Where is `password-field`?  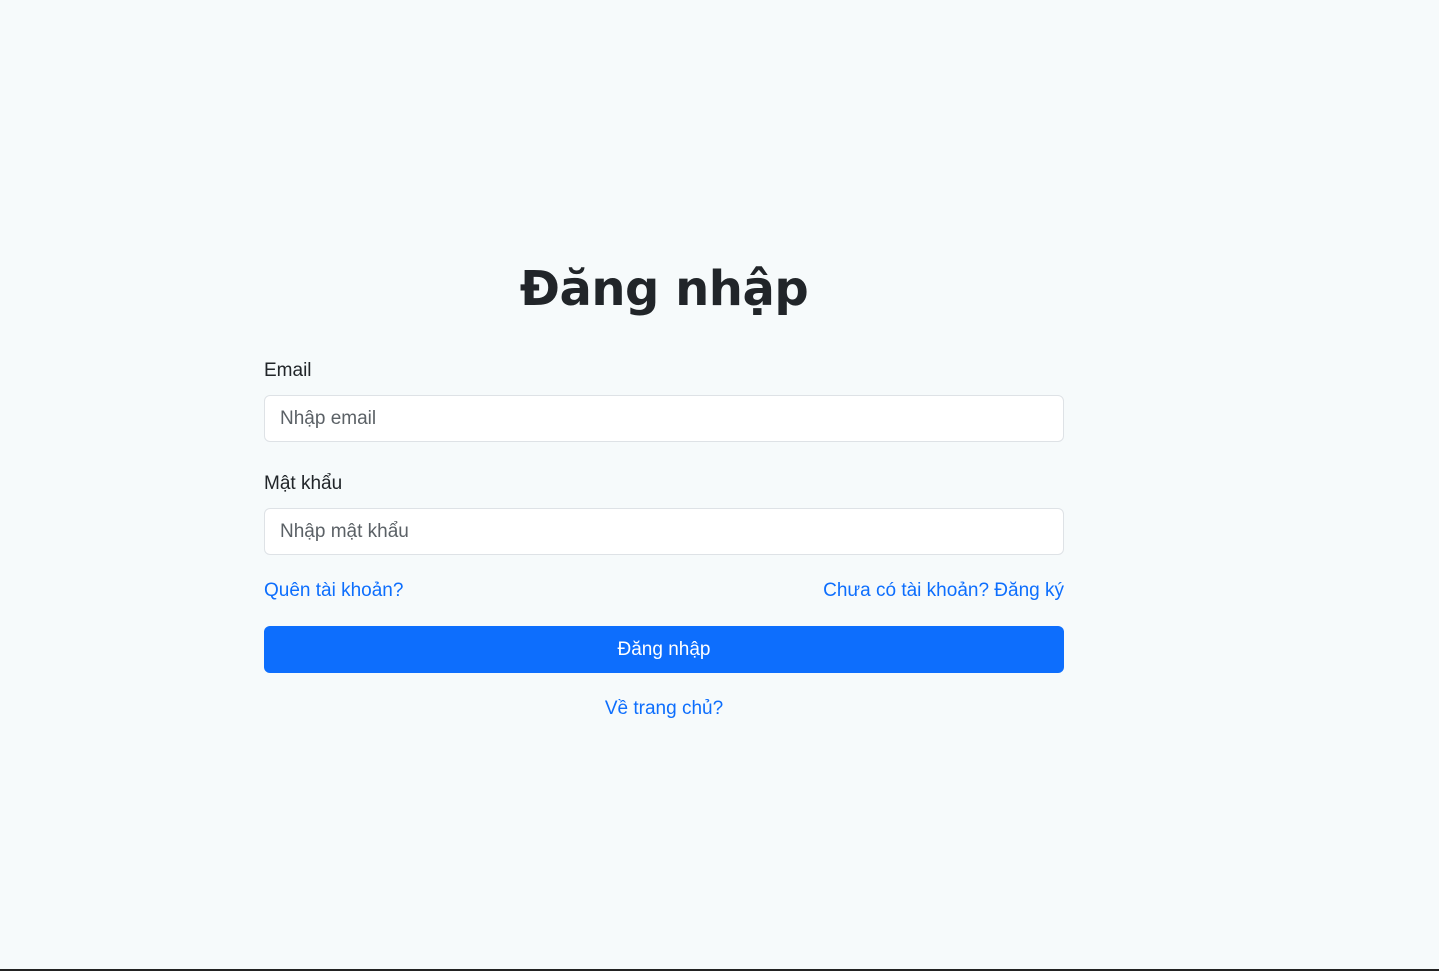
password-field is located at coordinates (664, 531).